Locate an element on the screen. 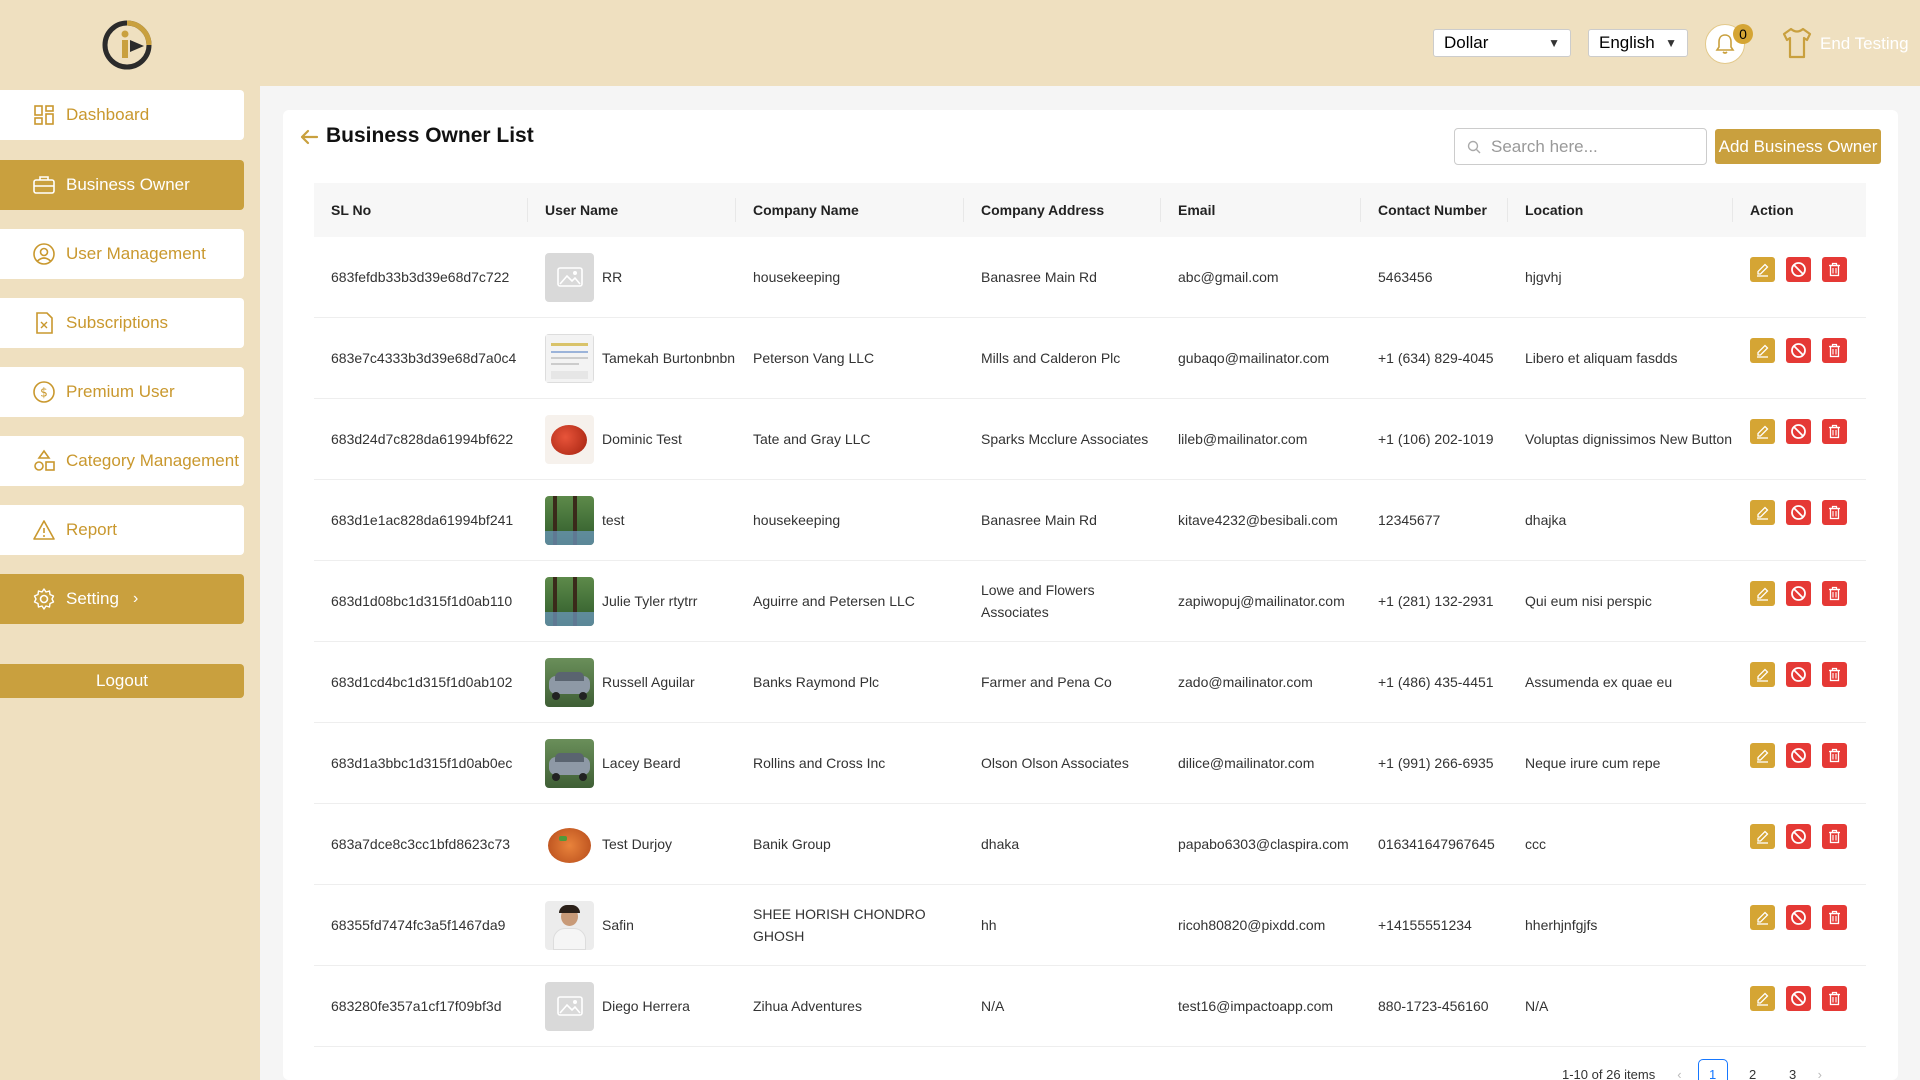 This screenshot has width=1920, height=1080. cell-sl-no: 683d1d08bc1d315f1d0ab110 is located at coordinates (422, 601).